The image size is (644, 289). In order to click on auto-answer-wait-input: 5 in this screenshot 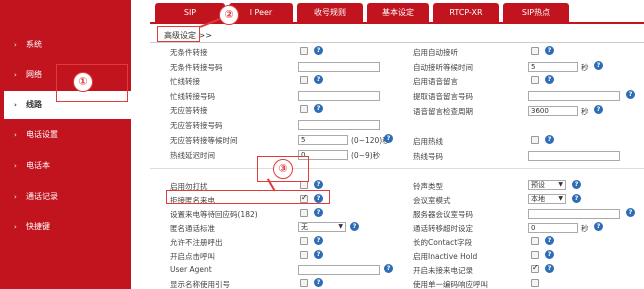, I will do `click(553, 67)`.